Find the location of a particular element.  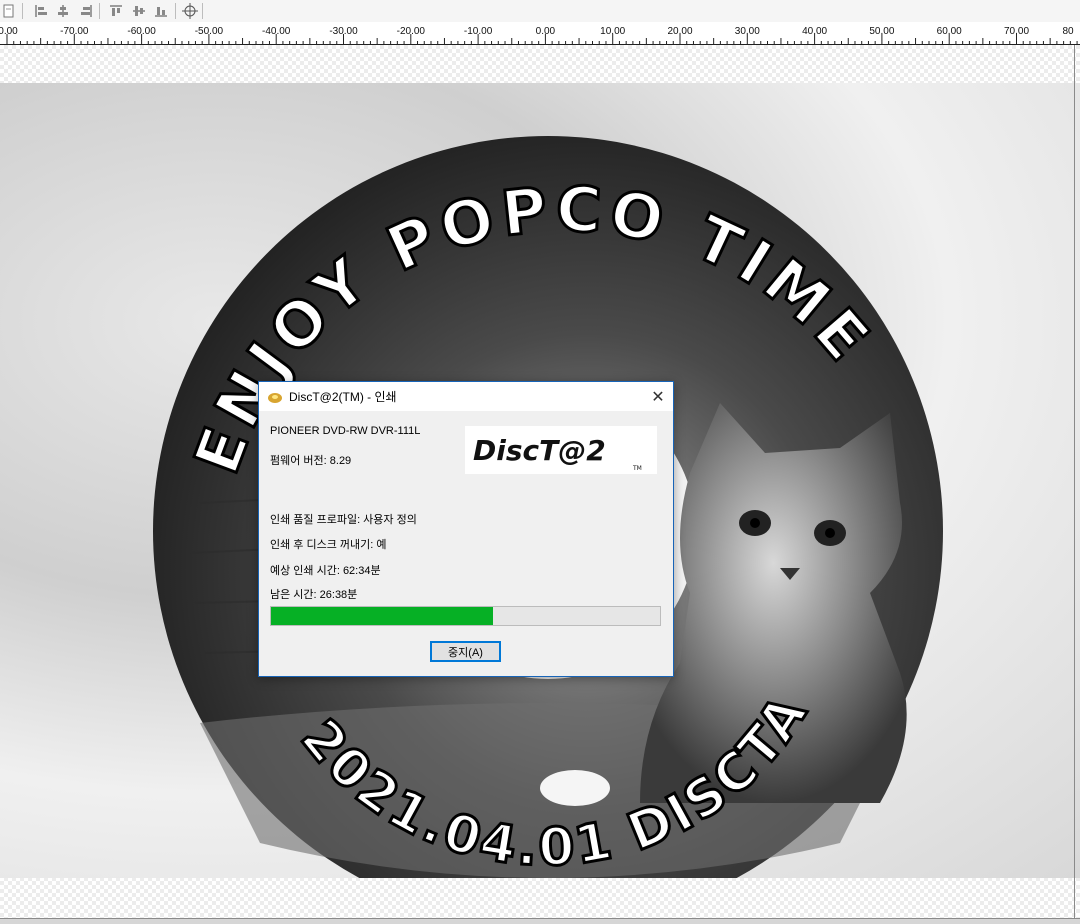

ruler-label: -30.00 is located at coordinates (343, 31).